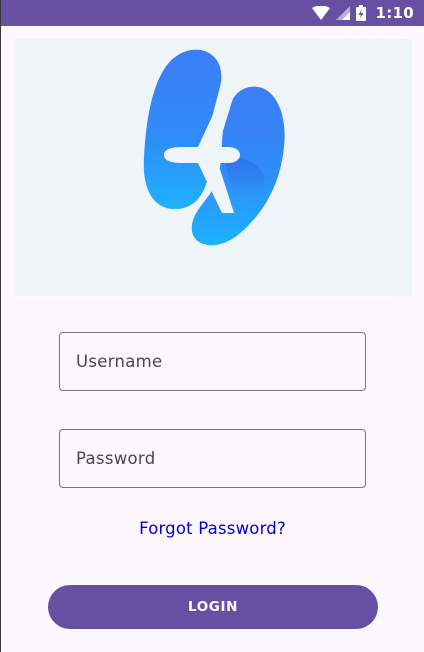 Image resolution: width=424 pixels, height=652 pixels. What do you see at coordinates (212, 458) in the screenshot?
I see `password-field: Password` at bounding box center [212, 458].